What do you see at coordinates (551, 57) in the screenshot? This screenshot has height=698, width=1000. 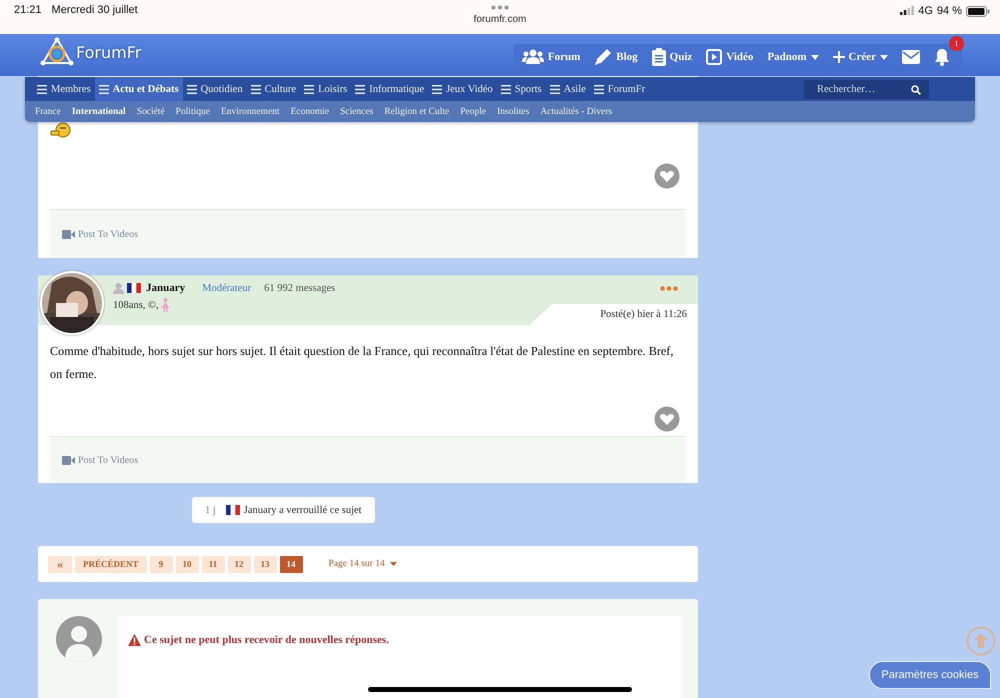 I see `header-link: Forum` at bounding box center [551, 57].